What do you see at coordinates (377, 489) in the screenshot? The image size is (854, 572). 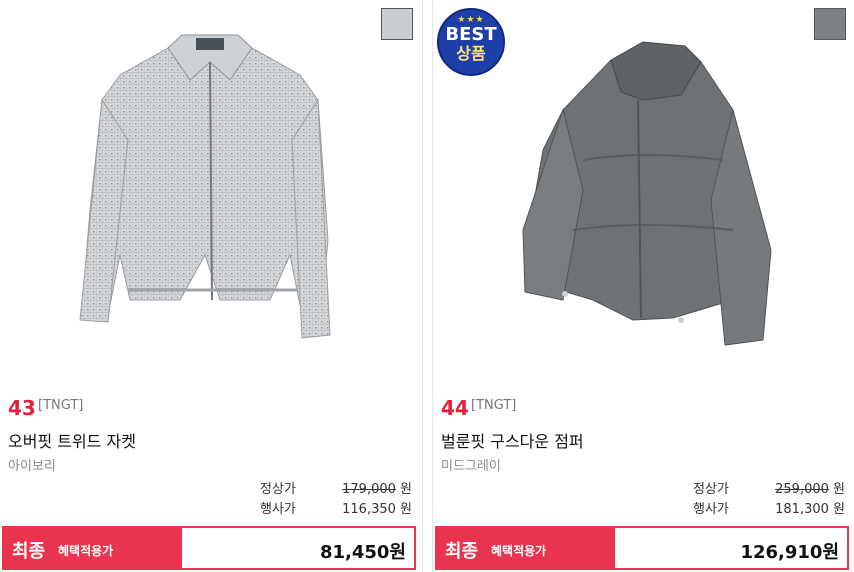 I see `regular-price-value: 179,000 원` at bounding box center [377, 489].